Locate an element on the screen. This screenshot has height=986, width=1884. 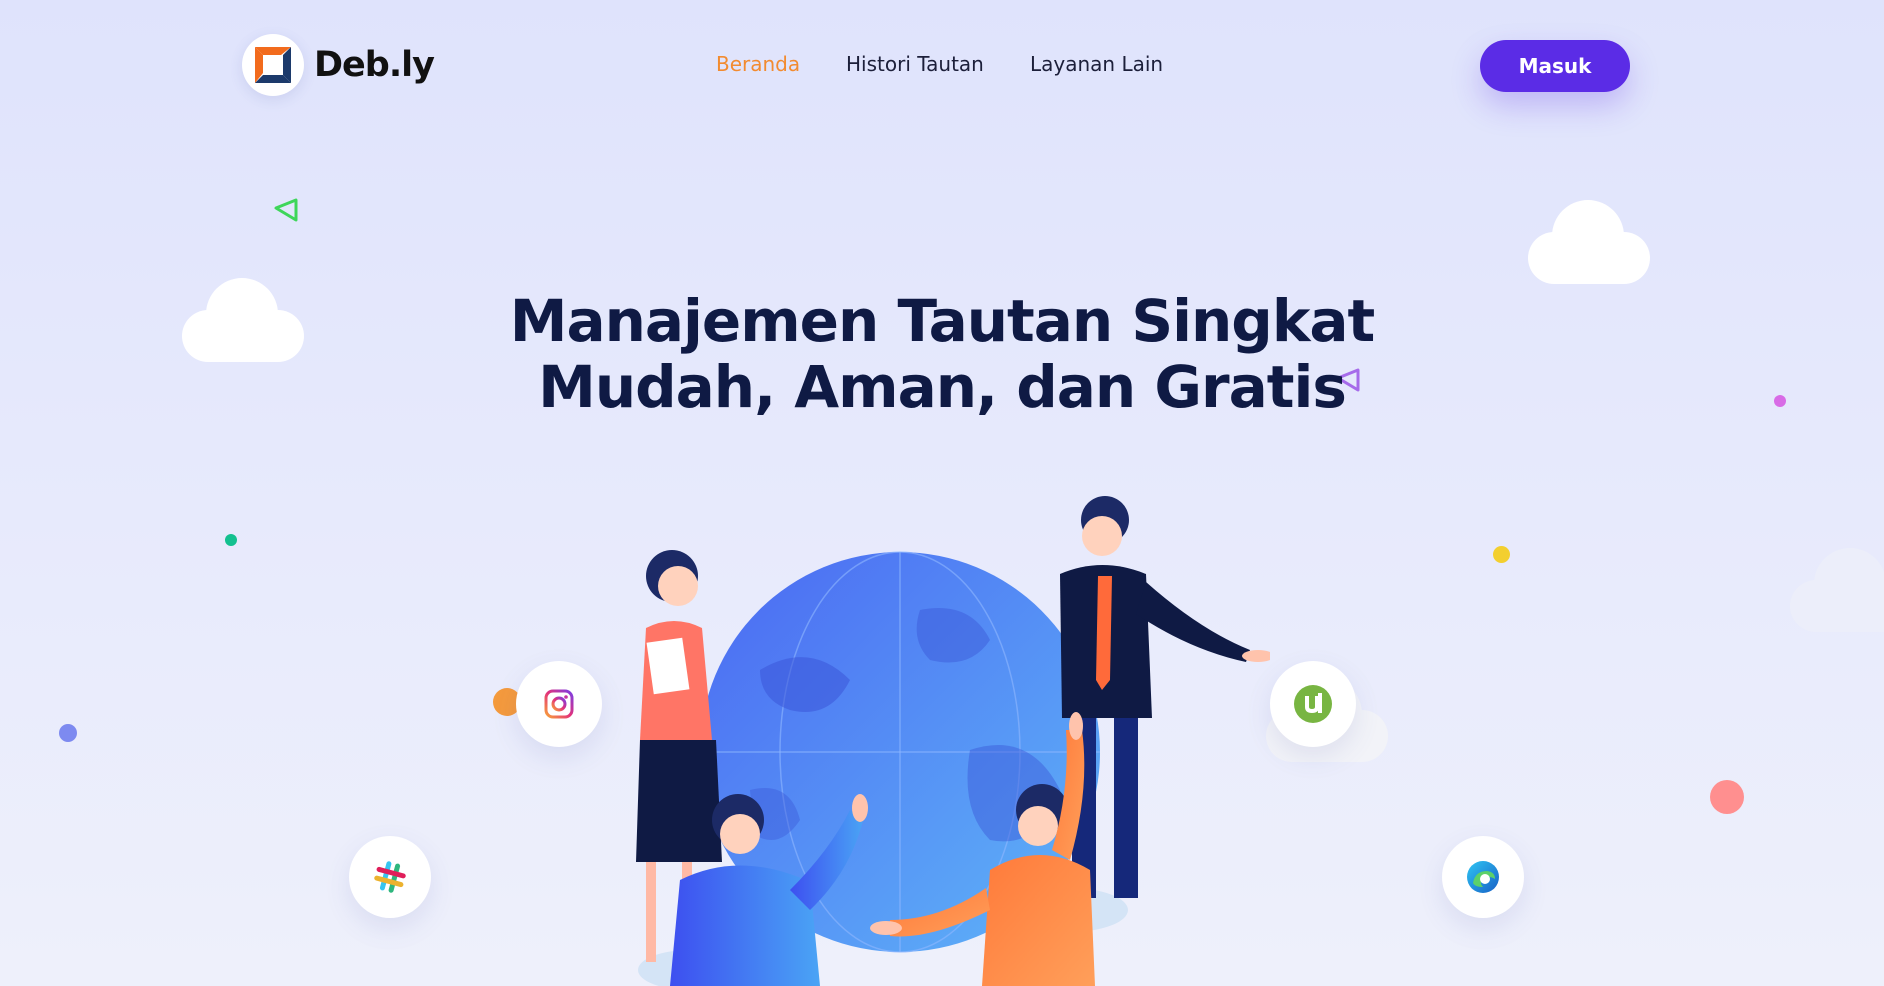
edge-icon is located at coordinates (1483, 877).